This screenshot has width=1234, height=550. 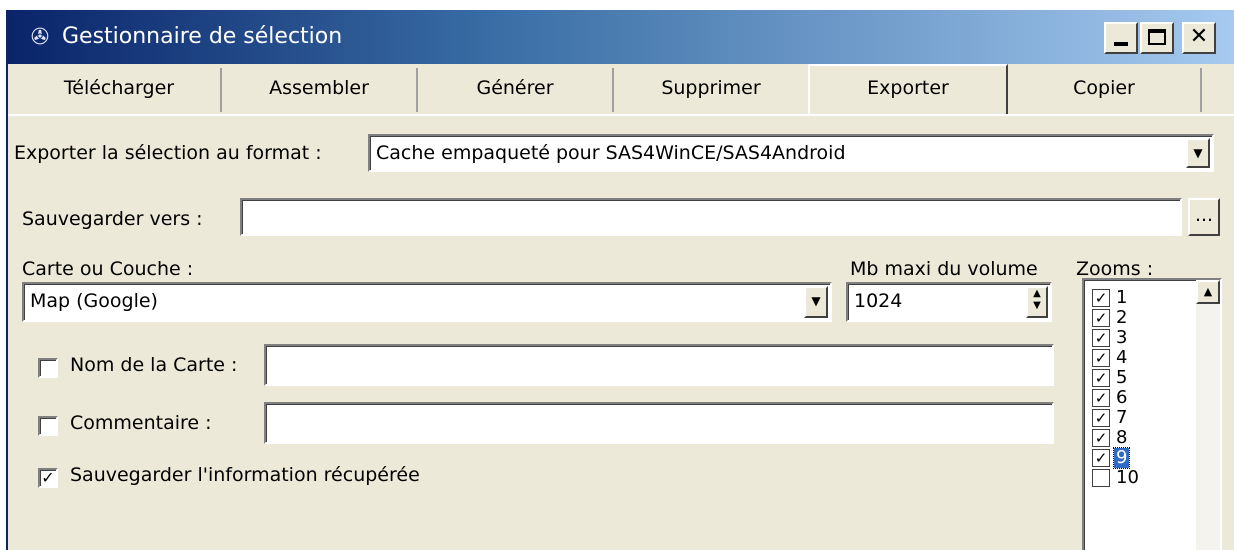 I want to click on zoom-list: ✓ 1 ✓ 2 ✓ 3 ✓ 4 ✓ 5 ✓ 6 ✓ 7 ✓ 8 ✓ 9 10 ▲, so click(x=1152, y=414).